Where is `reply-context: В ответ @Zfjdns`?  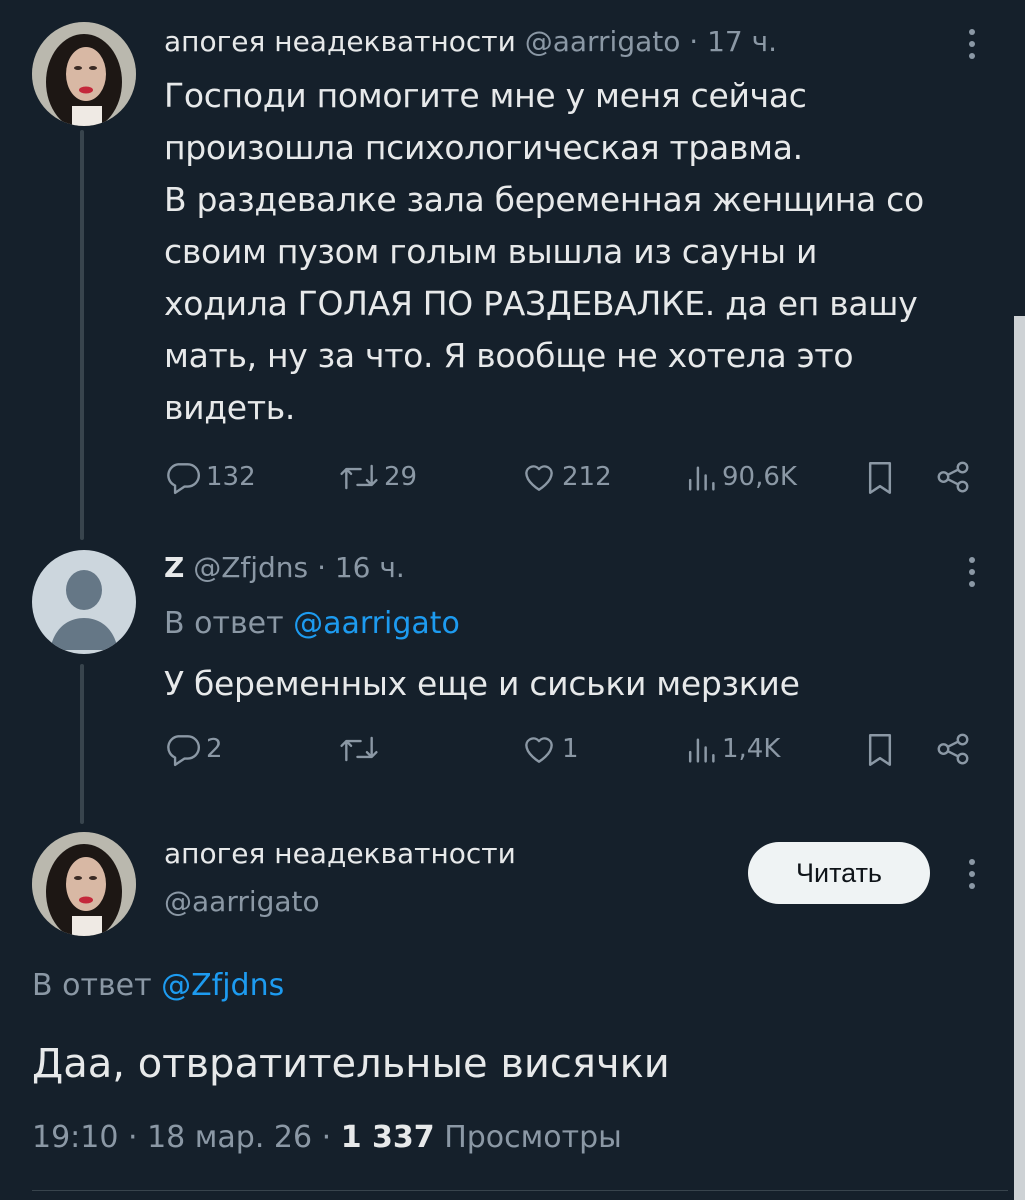 reply-context: В ответ @Zfjdns is located at coordinates (158, 986).